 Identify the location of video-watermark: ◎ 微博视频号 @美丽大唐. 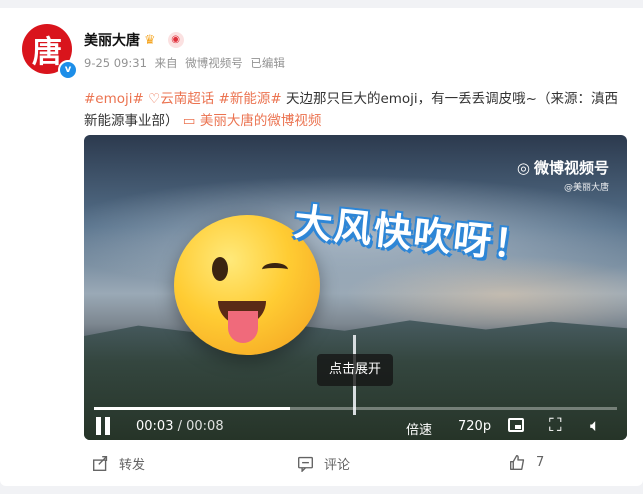
(563, 175).